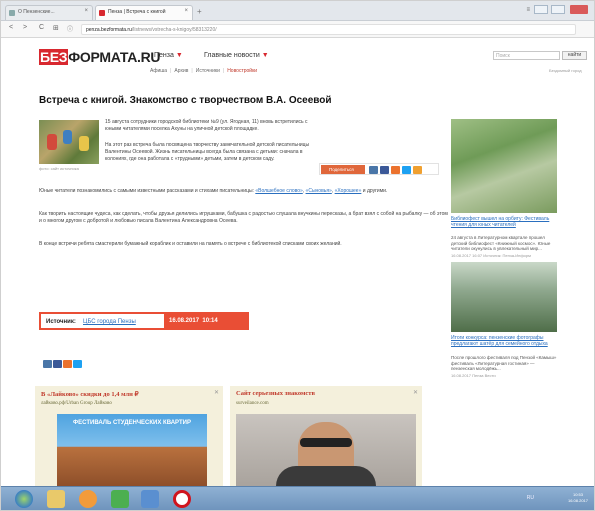  Describe the element at coordinates (232, 55) in the screenshot. I see `nav-news-label: Главные новости` at that location.